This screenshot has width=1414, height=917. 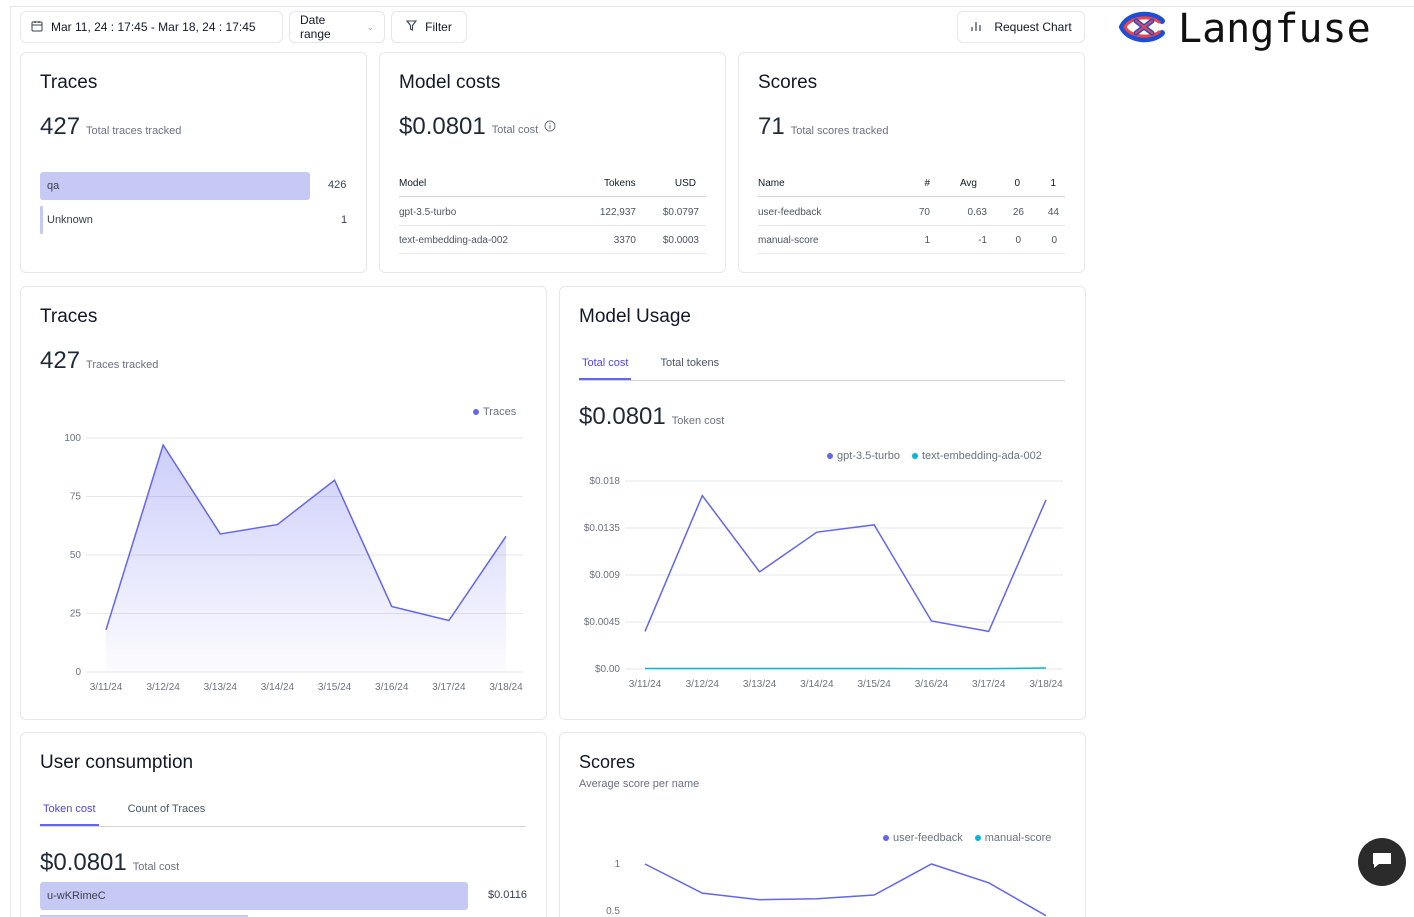 I want to click on chevron-down-icon: ⌄, so click(x=370, y=26).